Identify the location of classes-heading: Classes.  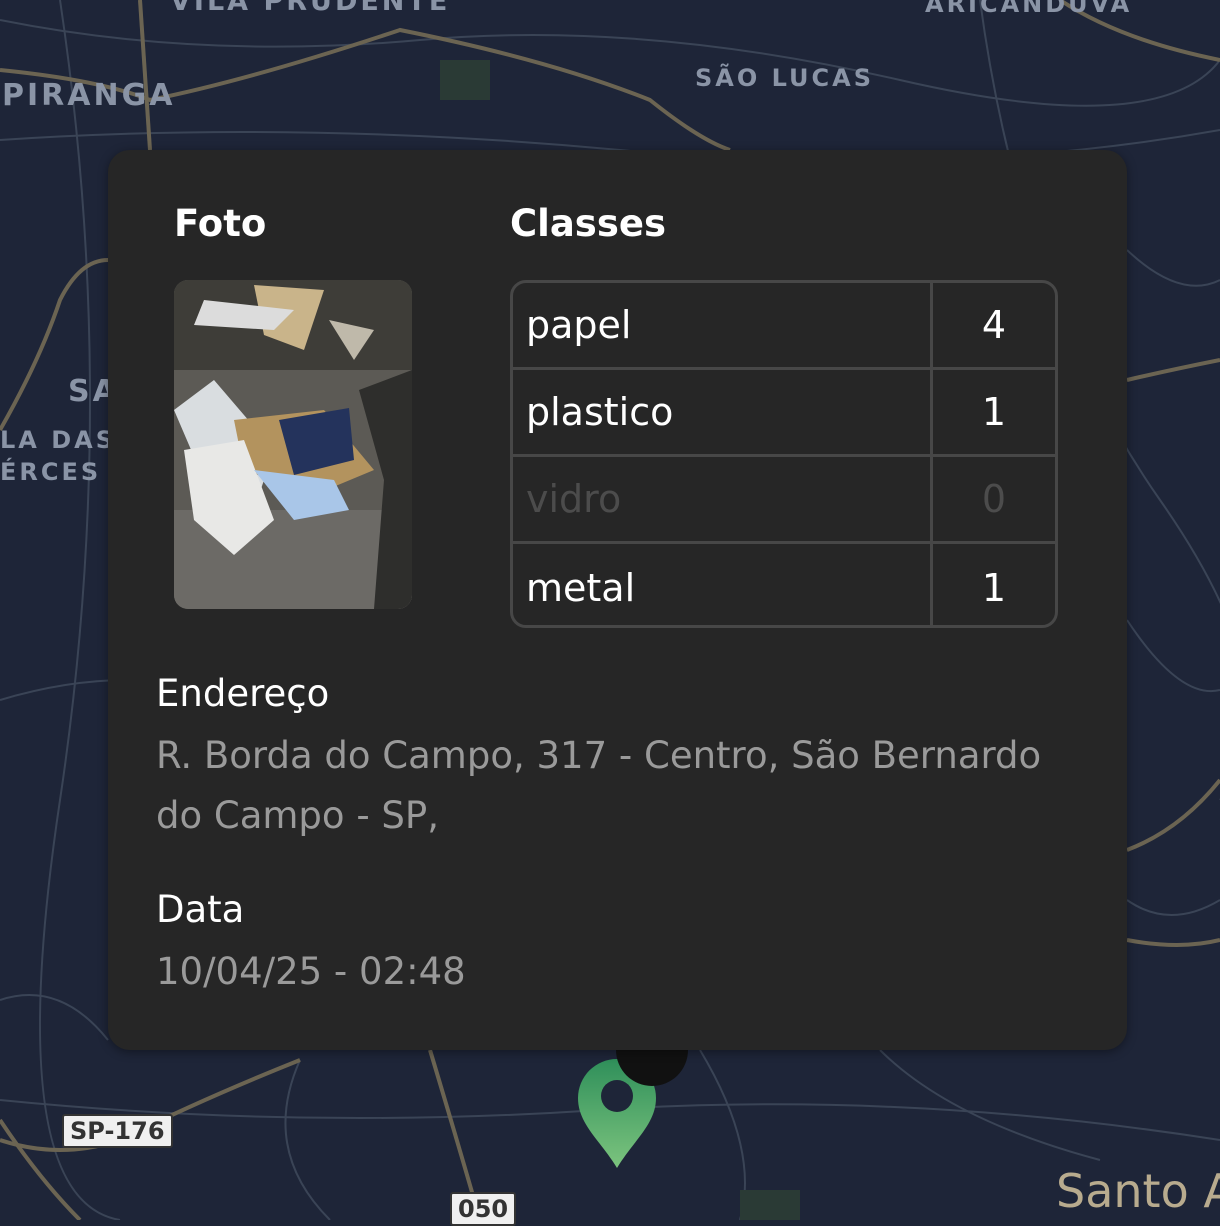
(588, 223).